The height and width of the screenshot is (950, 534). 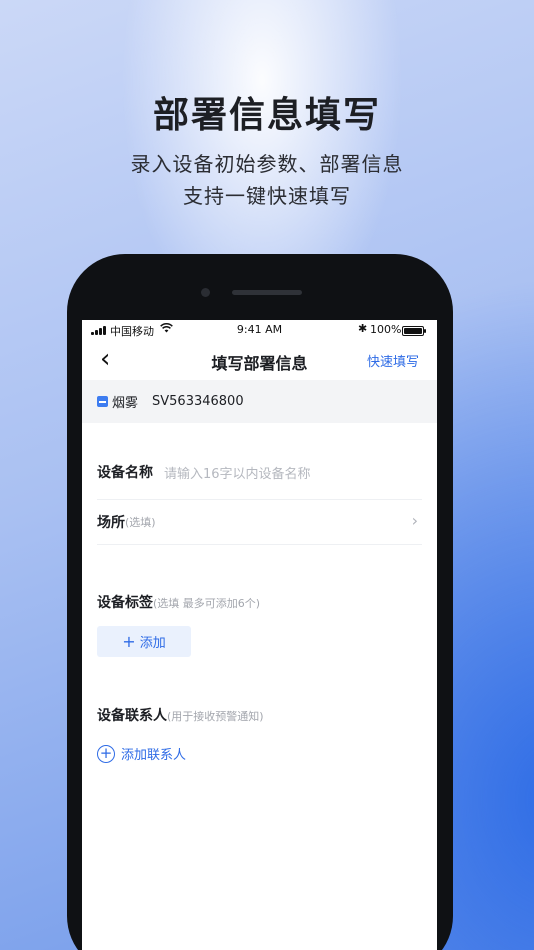 What do you see at coordinates (154, 755) in the screenshot?
I see `add-contact-label: 添加联系人` at bounding box center [154, 755].